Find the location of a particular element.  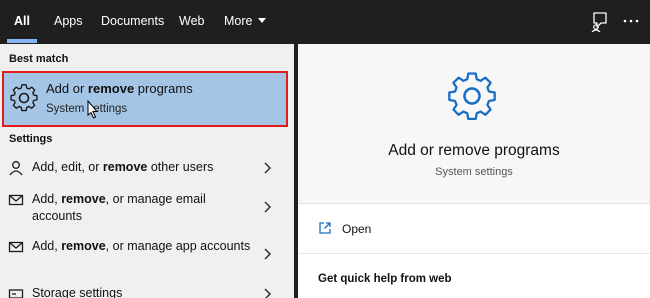

open-icon is located at coordinates (325, 228).